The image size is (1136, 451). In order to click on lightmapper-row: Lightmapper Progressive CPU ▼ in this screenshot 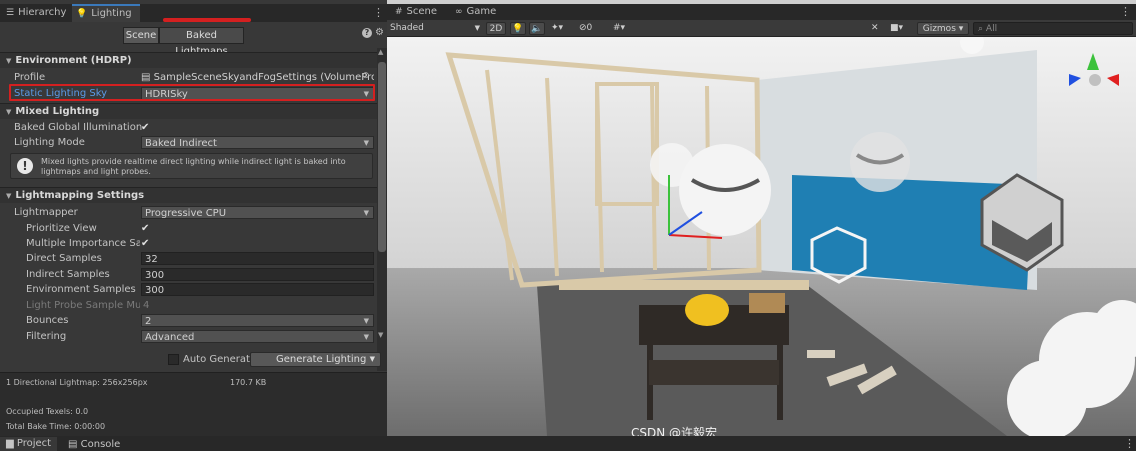, I will do `click(188, 212)`.